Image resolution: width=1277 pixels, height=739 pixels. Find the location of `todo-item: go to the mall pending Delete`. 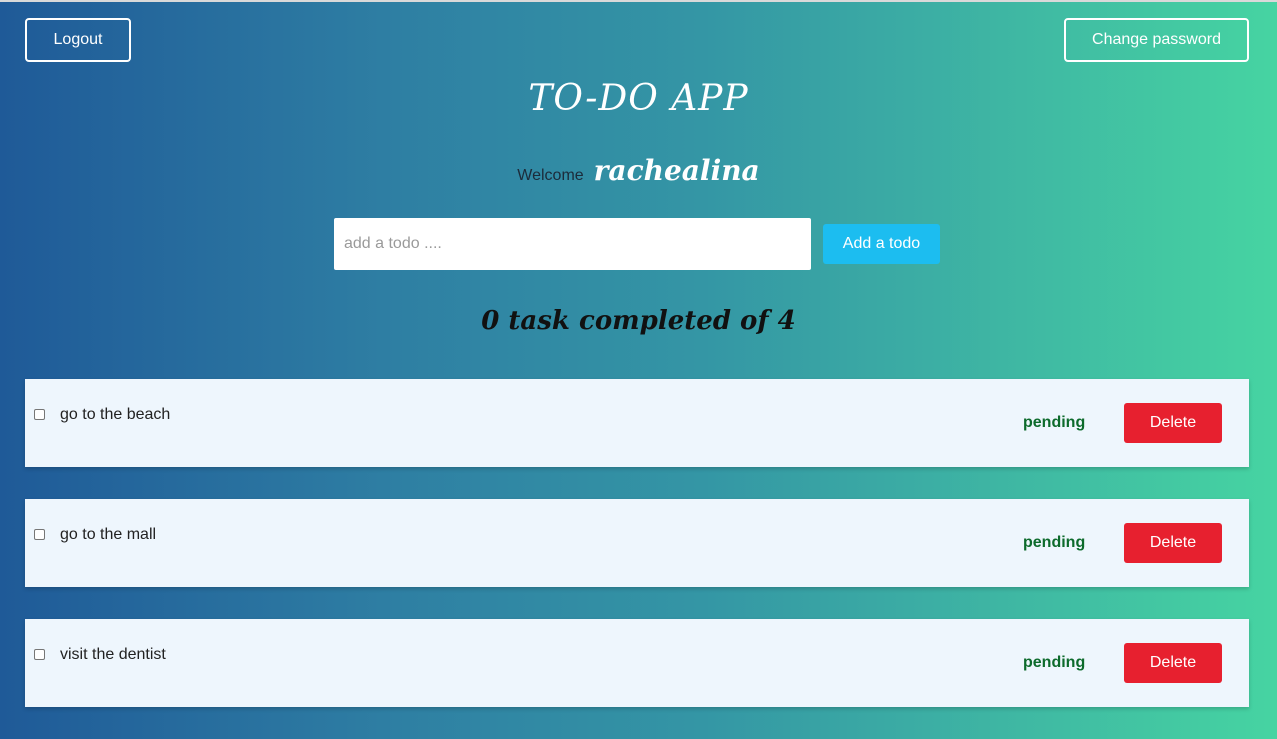

todo-item: go to the mall pending Delete is located at coordinates (637, 543).